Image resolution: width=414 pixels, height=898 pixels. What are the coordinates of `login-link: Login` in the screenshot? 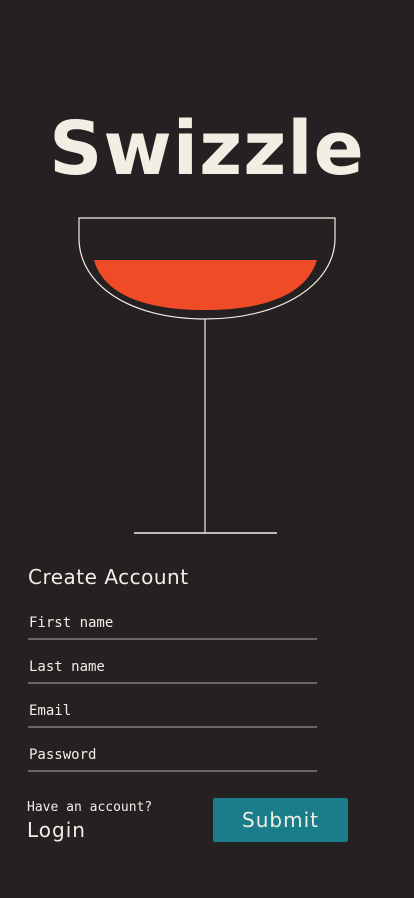 It's located at (56, 830).